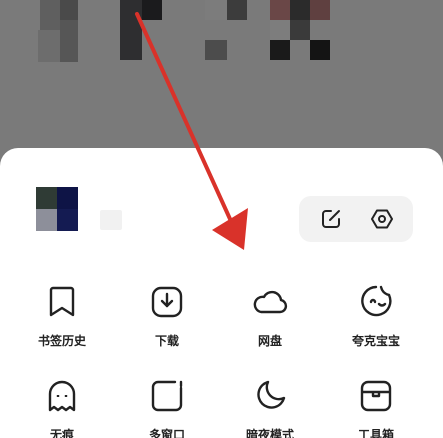 This screenshot has width=443, height=438. I want to click on menu-item-toolbox: 工具箱, so click(376, 406).